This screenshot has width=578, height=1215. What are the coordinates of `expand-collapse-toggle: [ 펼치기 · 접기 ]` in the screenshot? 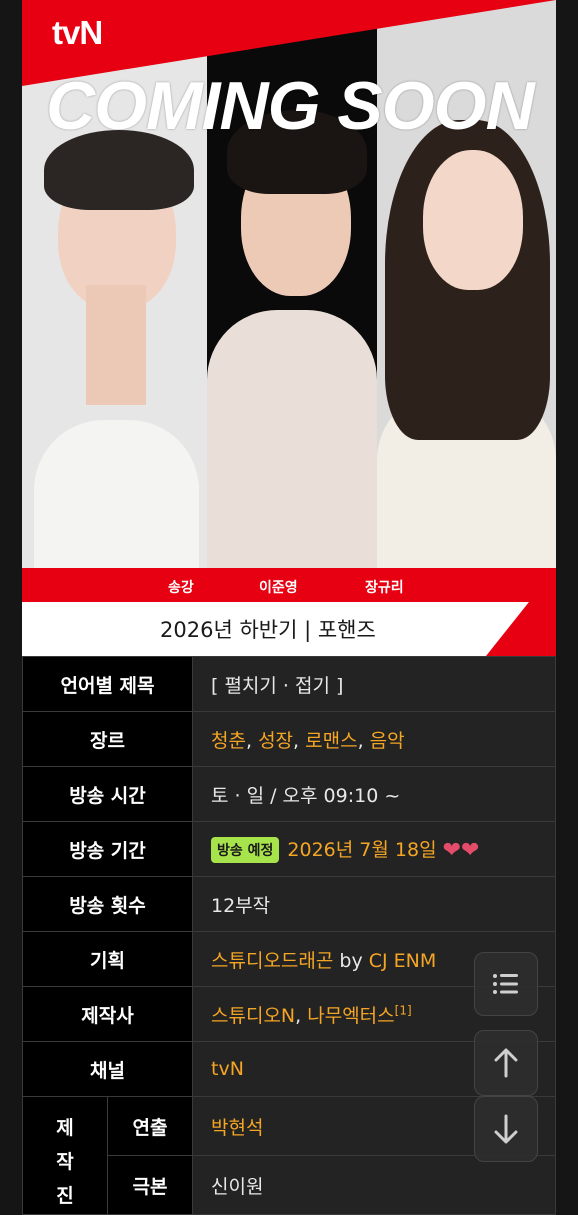 It's located at (277, 686).